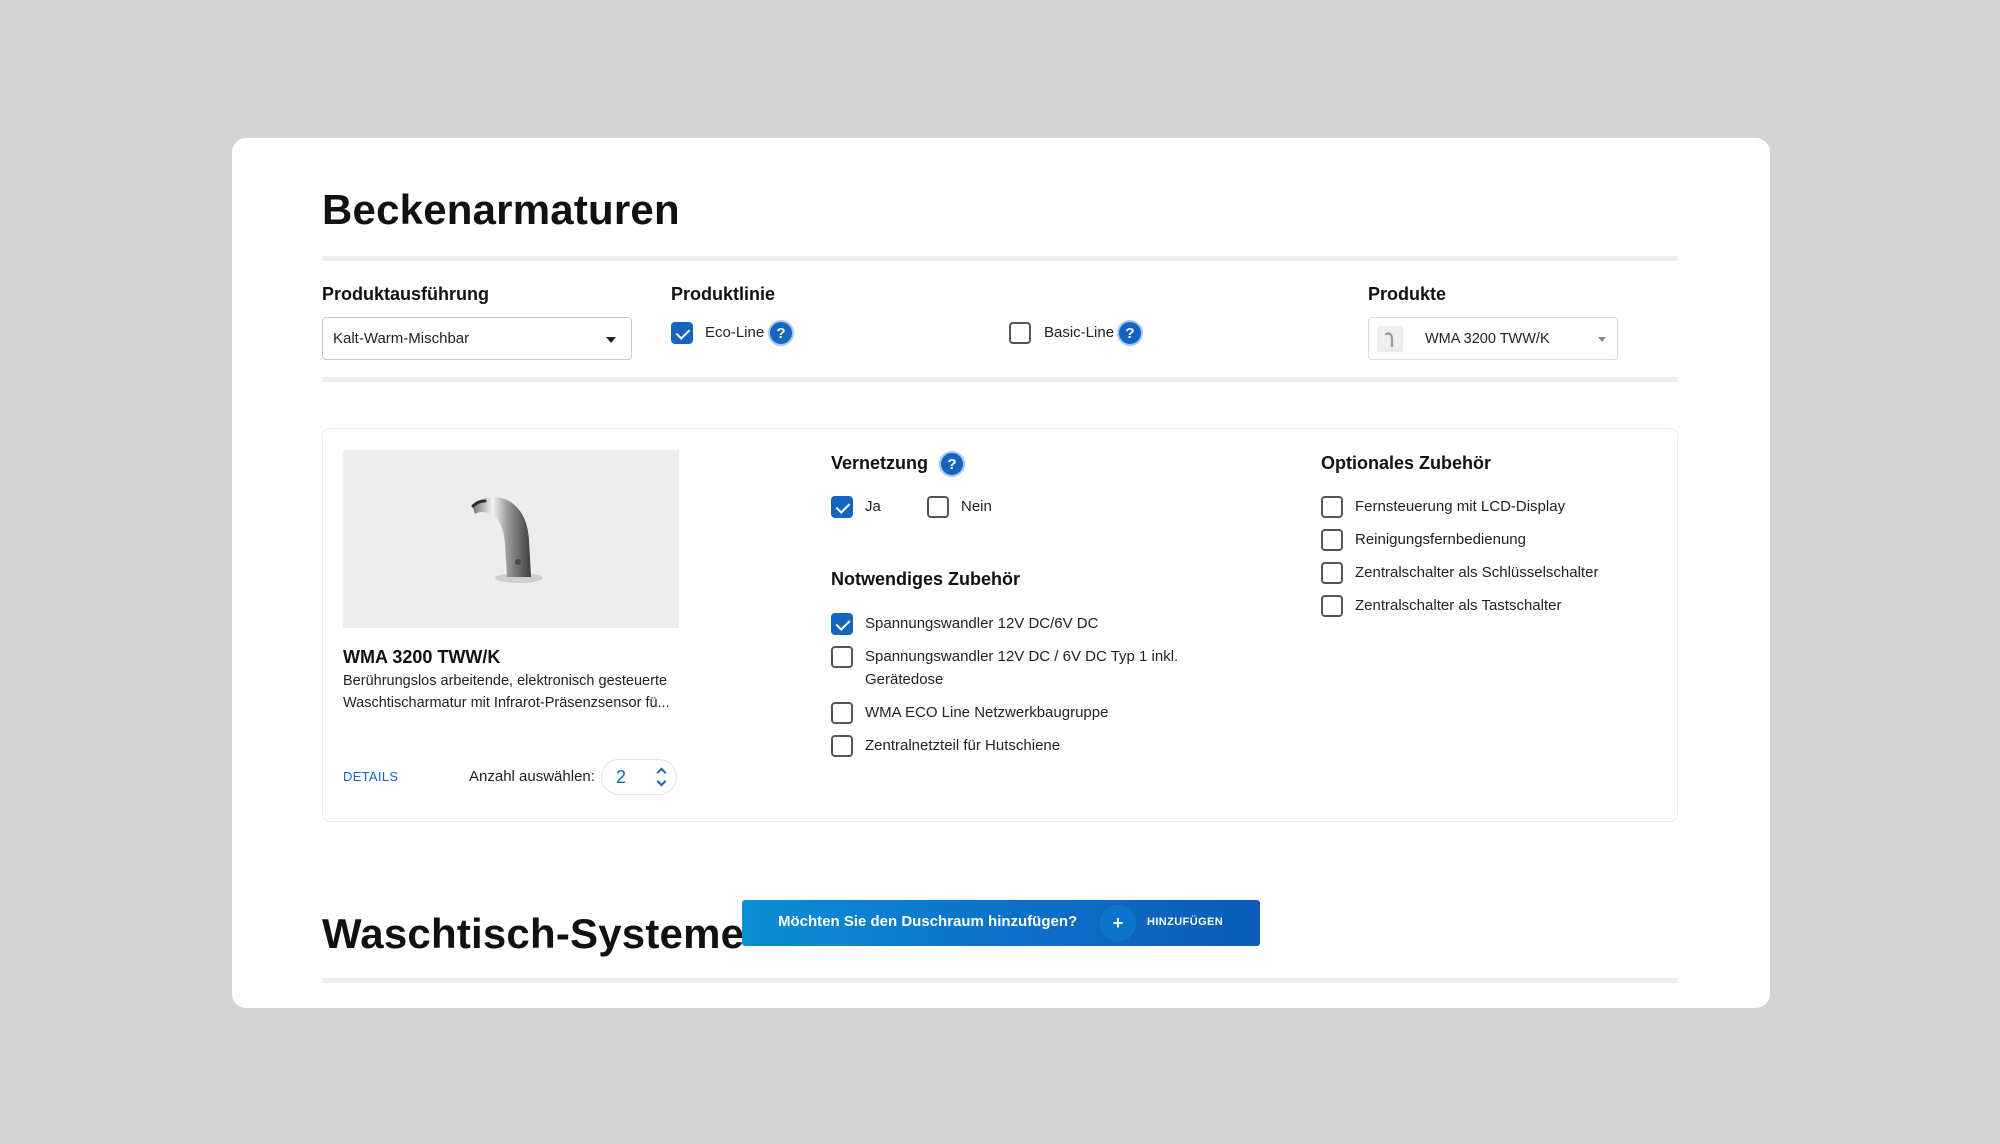 The height and width of the screenshot is (1144, 2000). What do you see at coordinates (928, 921) in the screenshot?
I see `banner-text: Möchten Sie den Duschraum hinzufügen?` at bounding box center [928, 921].